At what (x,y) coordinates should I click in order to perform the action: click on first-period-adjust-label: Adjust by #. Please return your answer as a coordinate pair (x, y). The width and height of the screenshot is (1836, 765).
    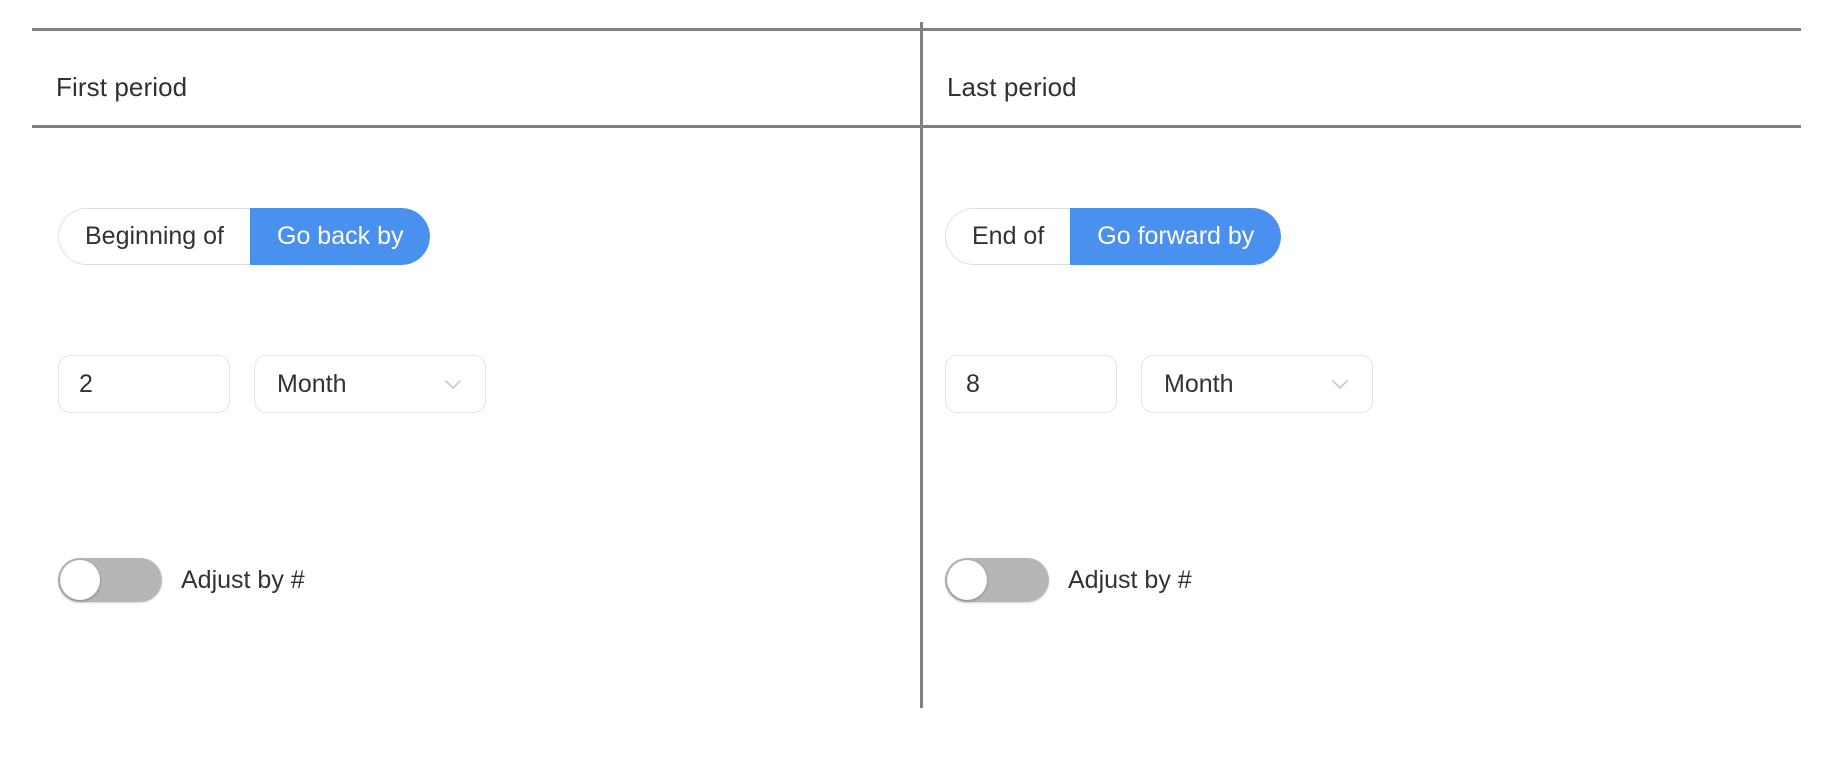
    Looking at the image, I should click on (243, 579).